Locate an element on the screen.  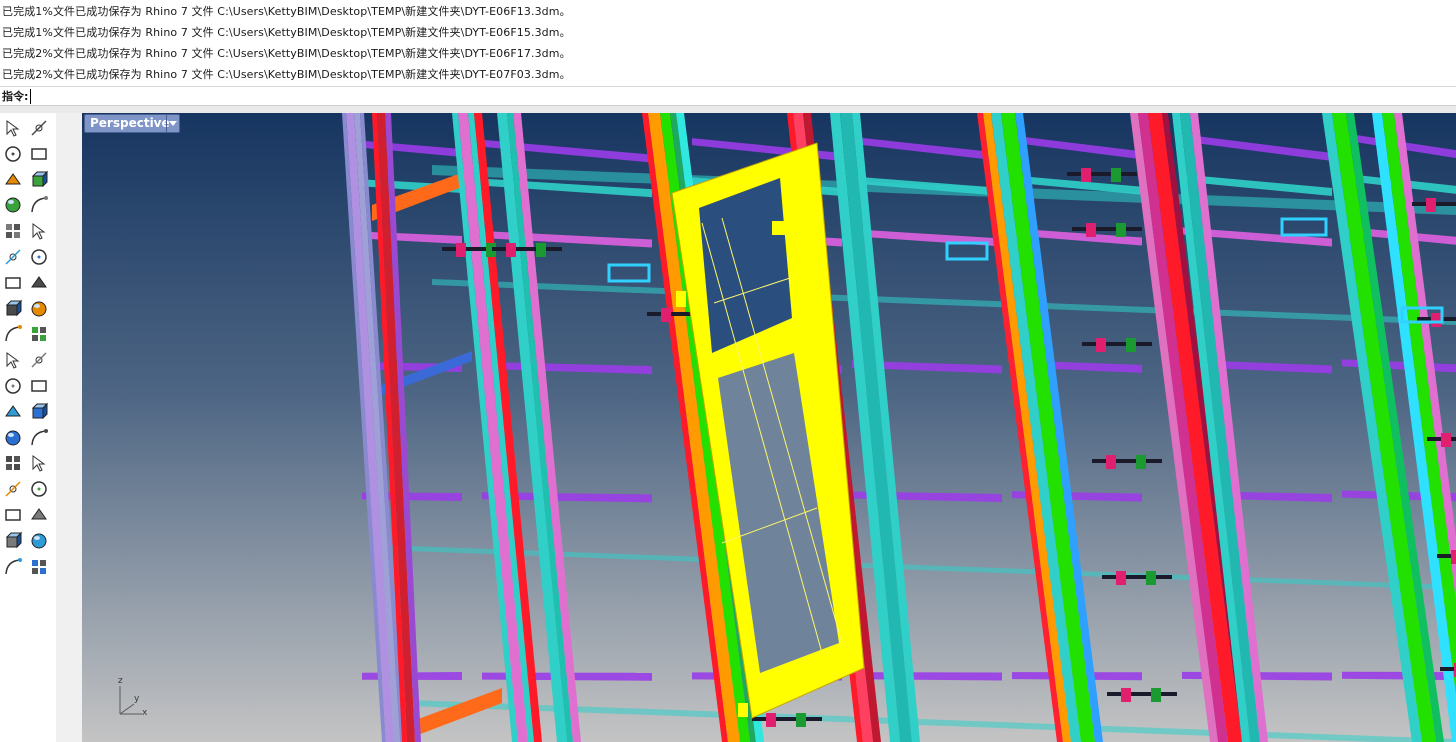
box-solid-icon is located at coordinates (13, 283).